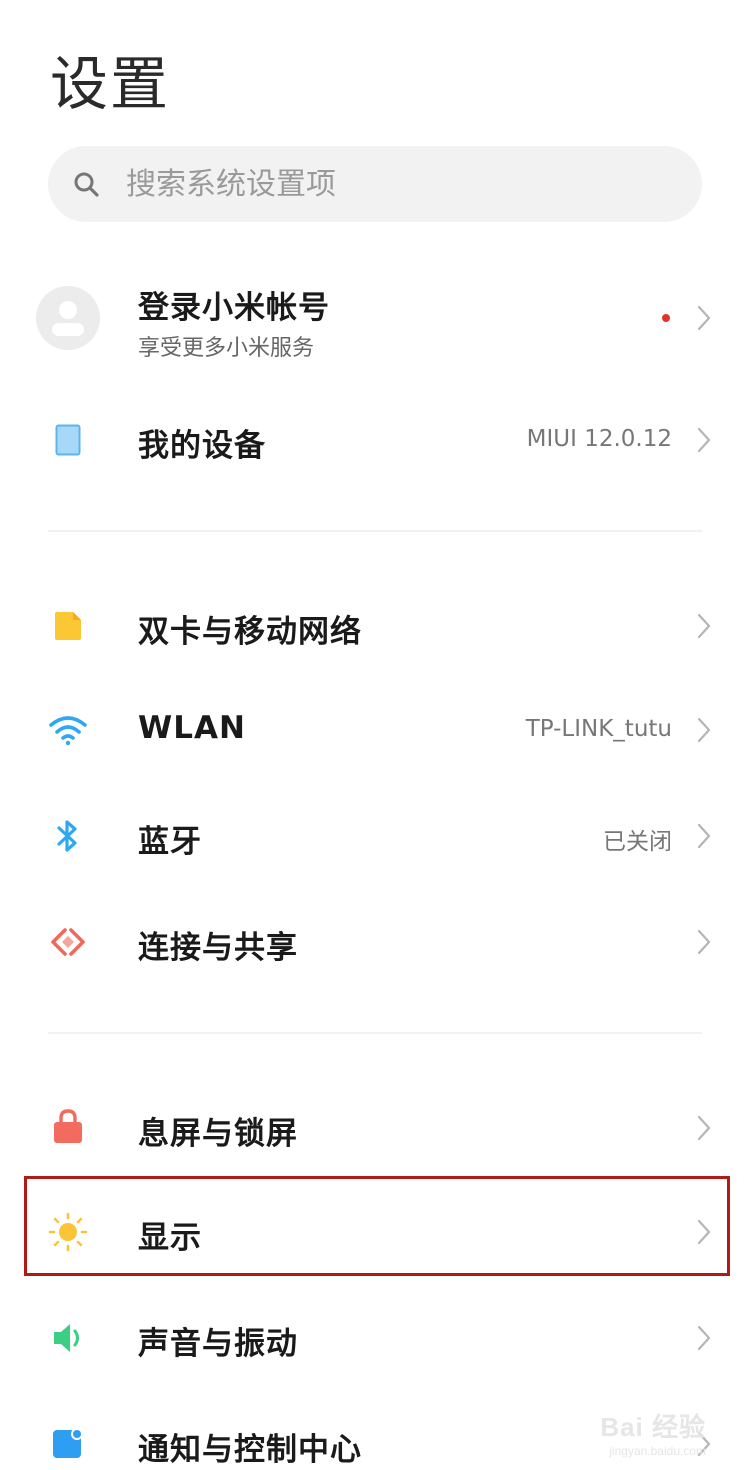  Describe the element at coordinates (375, 1338) in the screenshot. I see `settings-item-sound: 声音与振动` at that location.